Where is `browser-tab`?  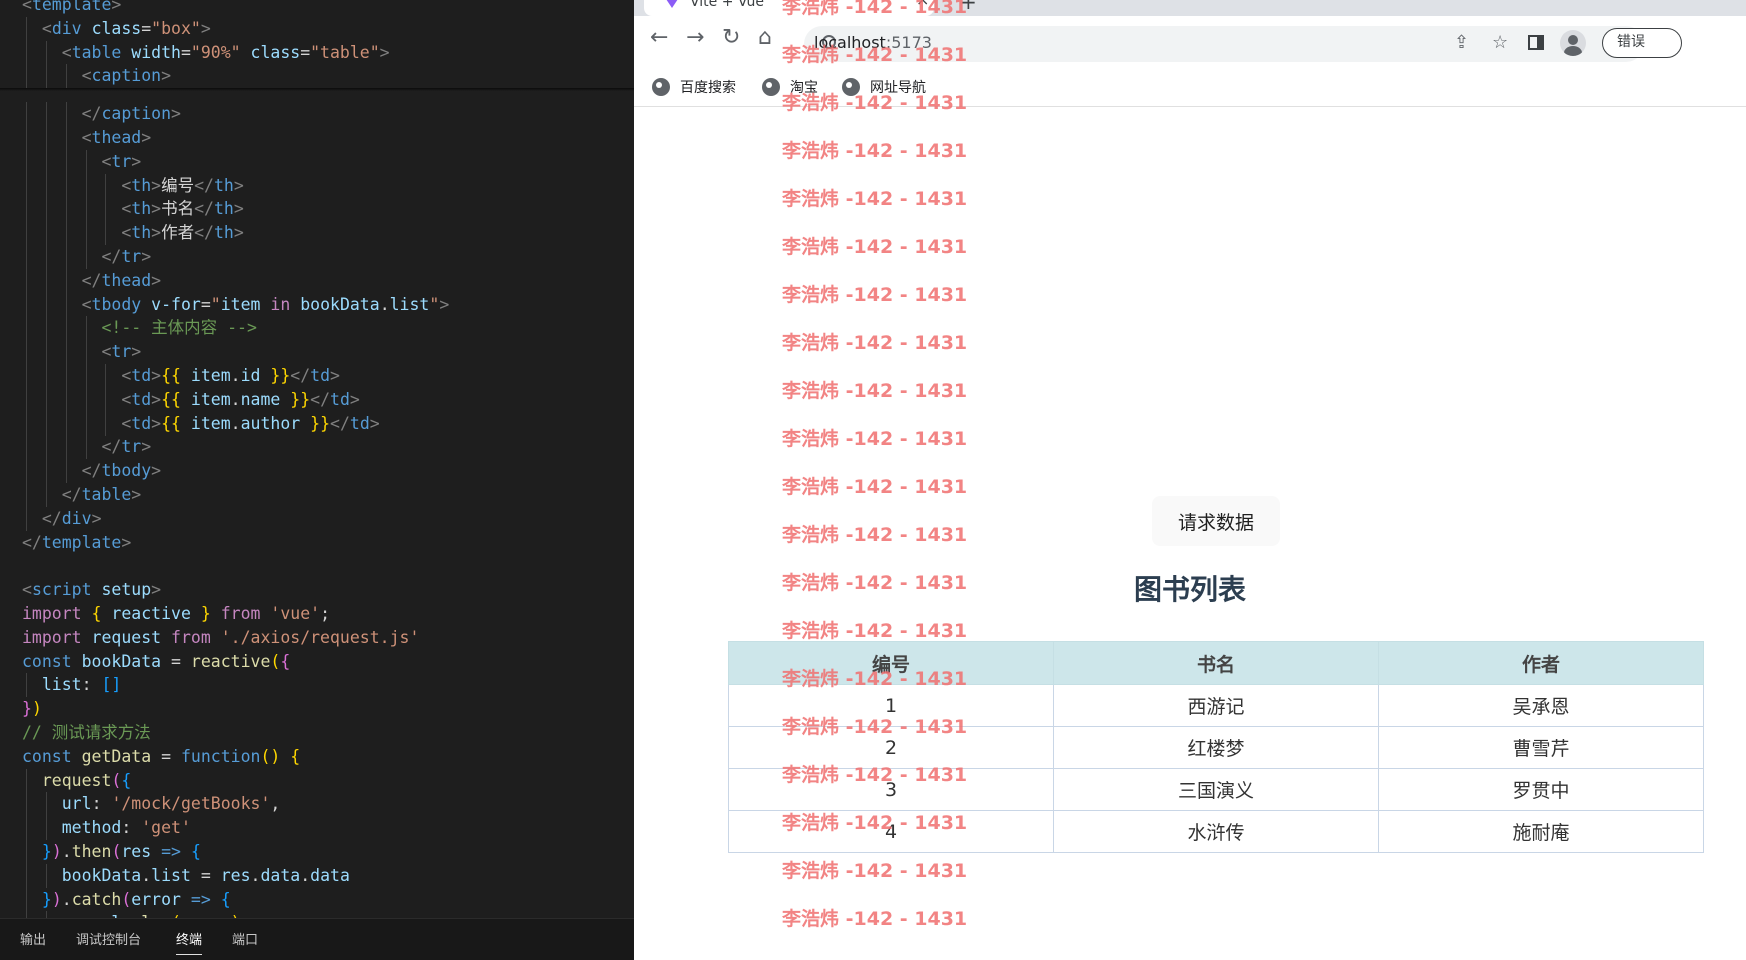 browser-tab is located at coordinates (789, 8).